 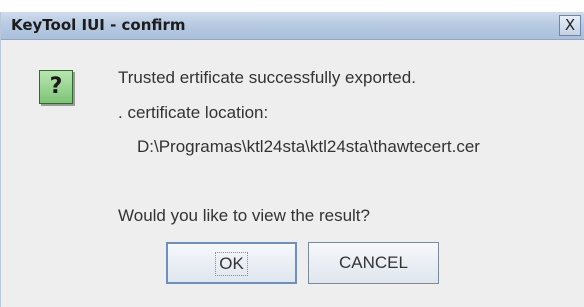 I want to click on close-button: X, so click(x=570, y=25).